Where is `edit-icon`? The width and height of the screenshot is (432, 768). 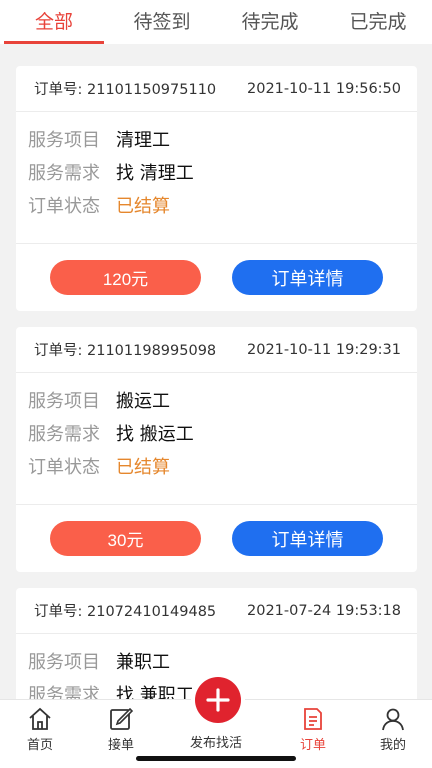 edit-icon is located at coordinates (122, 718).